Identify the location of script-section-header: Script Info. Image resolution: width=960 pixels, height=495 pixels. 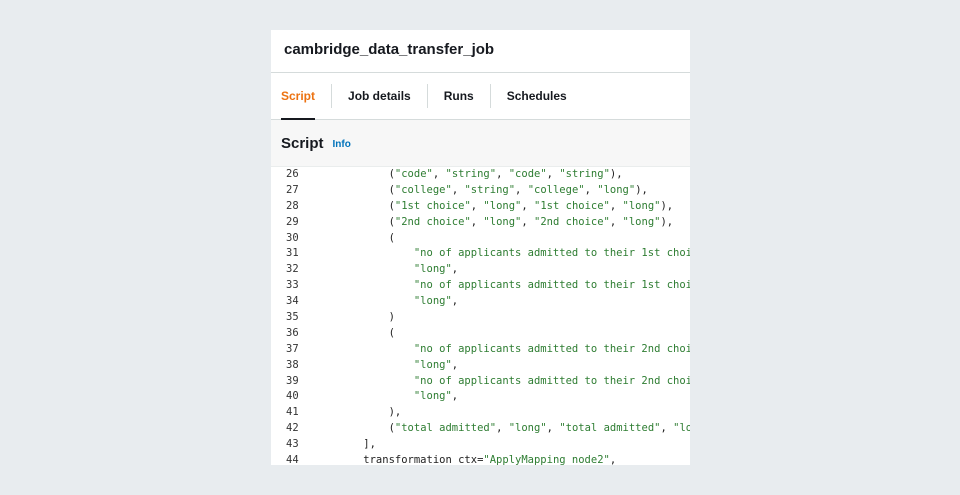
(480, 143).